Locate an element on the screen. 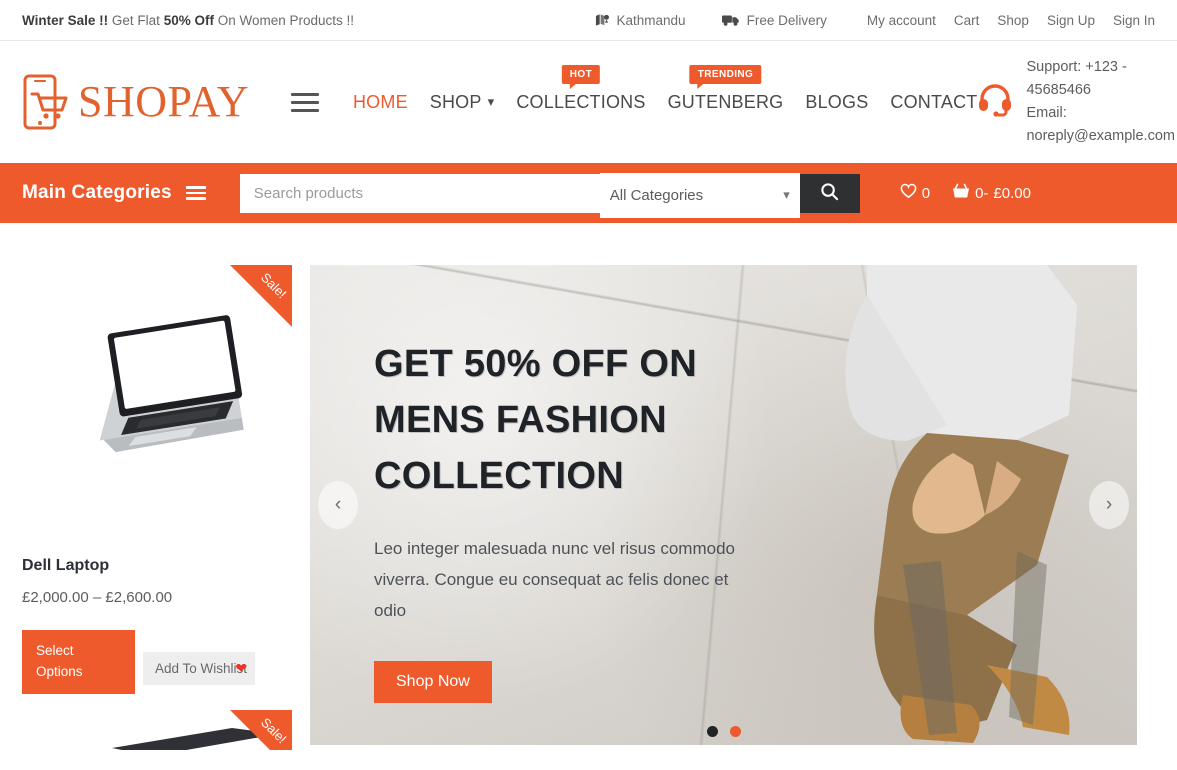 The width and height of the screenshot is (1177, 770). location-label: Kathmandu is located at coordinates (651, 20).